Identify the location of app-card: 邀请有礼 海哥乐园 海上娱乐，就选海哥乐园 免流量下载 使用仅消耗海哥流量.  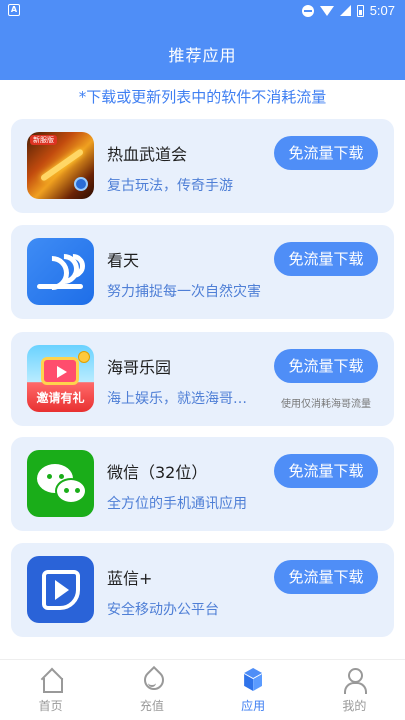
(202, 379).